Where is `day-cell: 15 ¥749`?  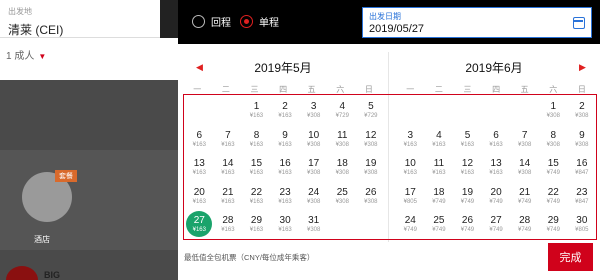
day-cell: 15 ¥749 is located at coordinates (553, 167).